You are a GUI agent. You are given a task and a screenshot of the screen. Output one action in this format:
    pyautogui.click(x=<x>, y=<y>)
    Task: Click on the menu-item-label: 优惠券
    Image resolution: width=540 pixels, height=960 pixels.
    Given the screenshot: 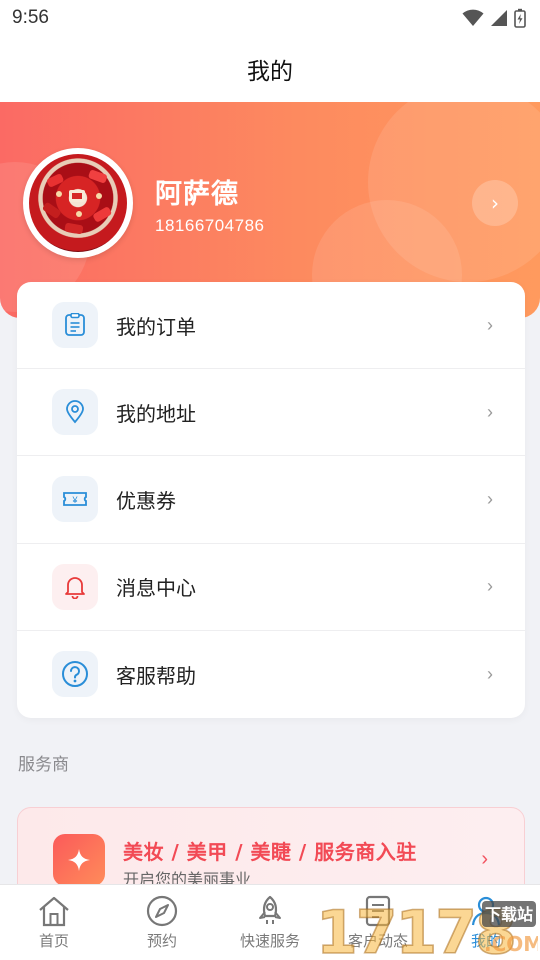 What is the action you would take?
    pyautogui.click(x=146, y=500)
    